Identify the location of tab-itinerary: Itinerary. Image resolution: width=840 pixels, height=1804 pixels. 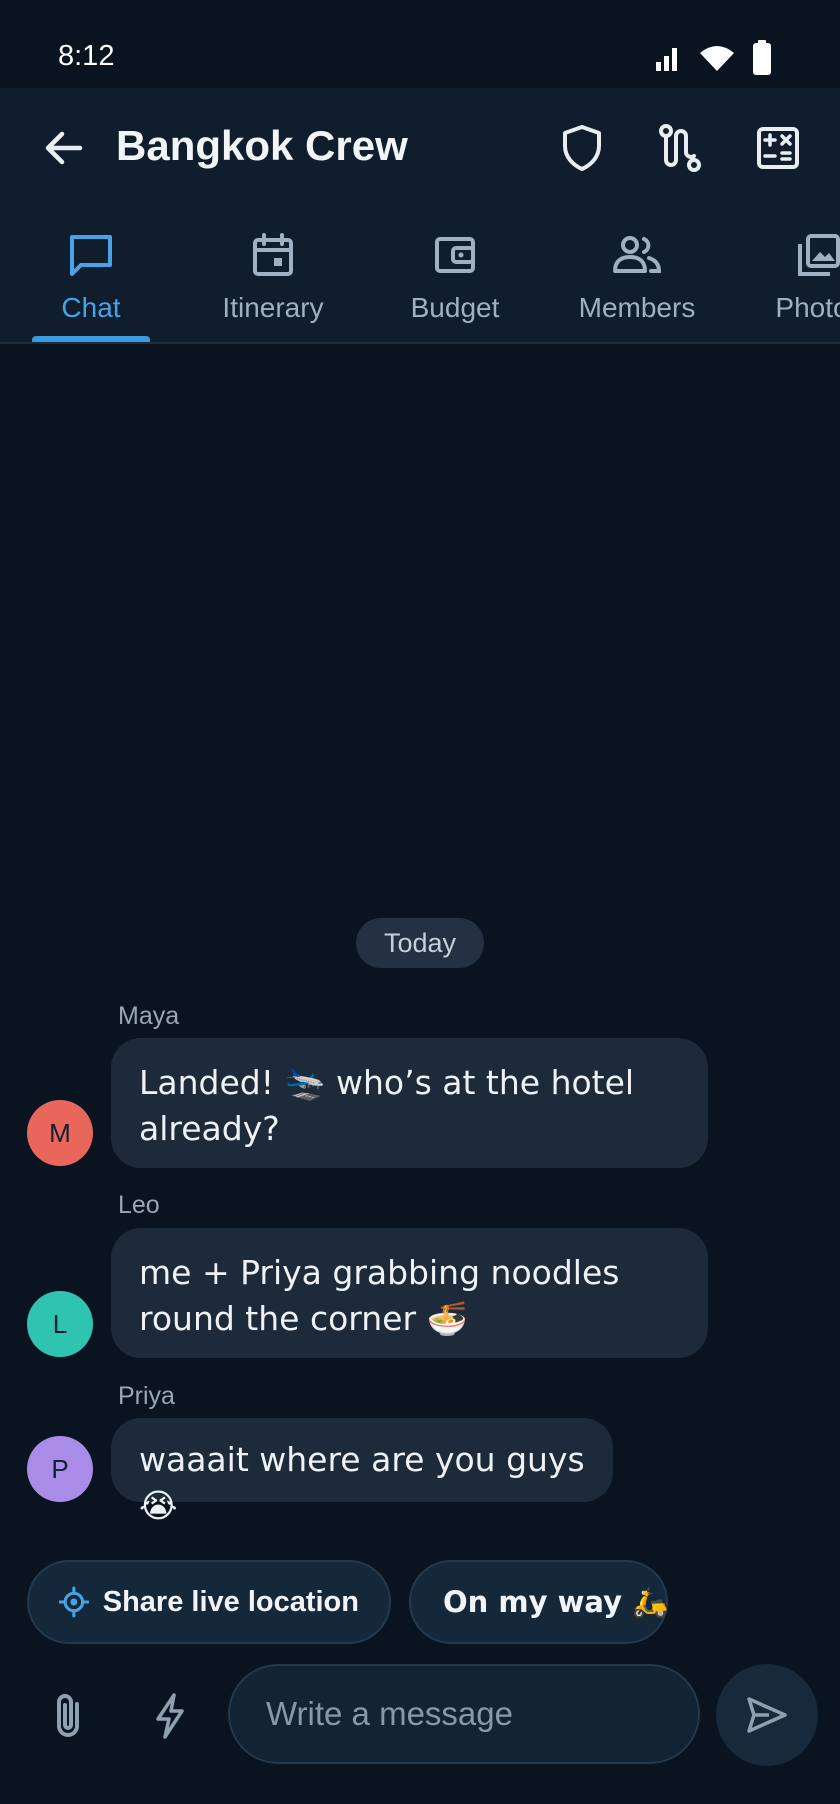
(273, 283).